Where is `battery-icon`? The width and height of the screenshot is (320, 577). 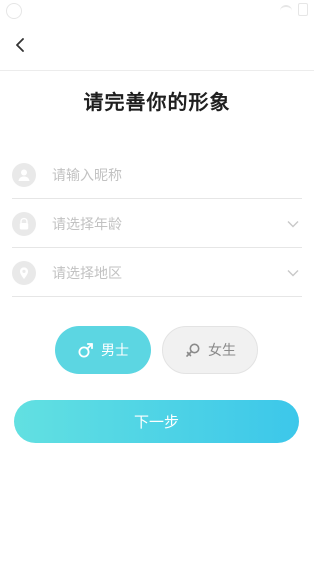
battery-icon is located at coordinates (303, 9).